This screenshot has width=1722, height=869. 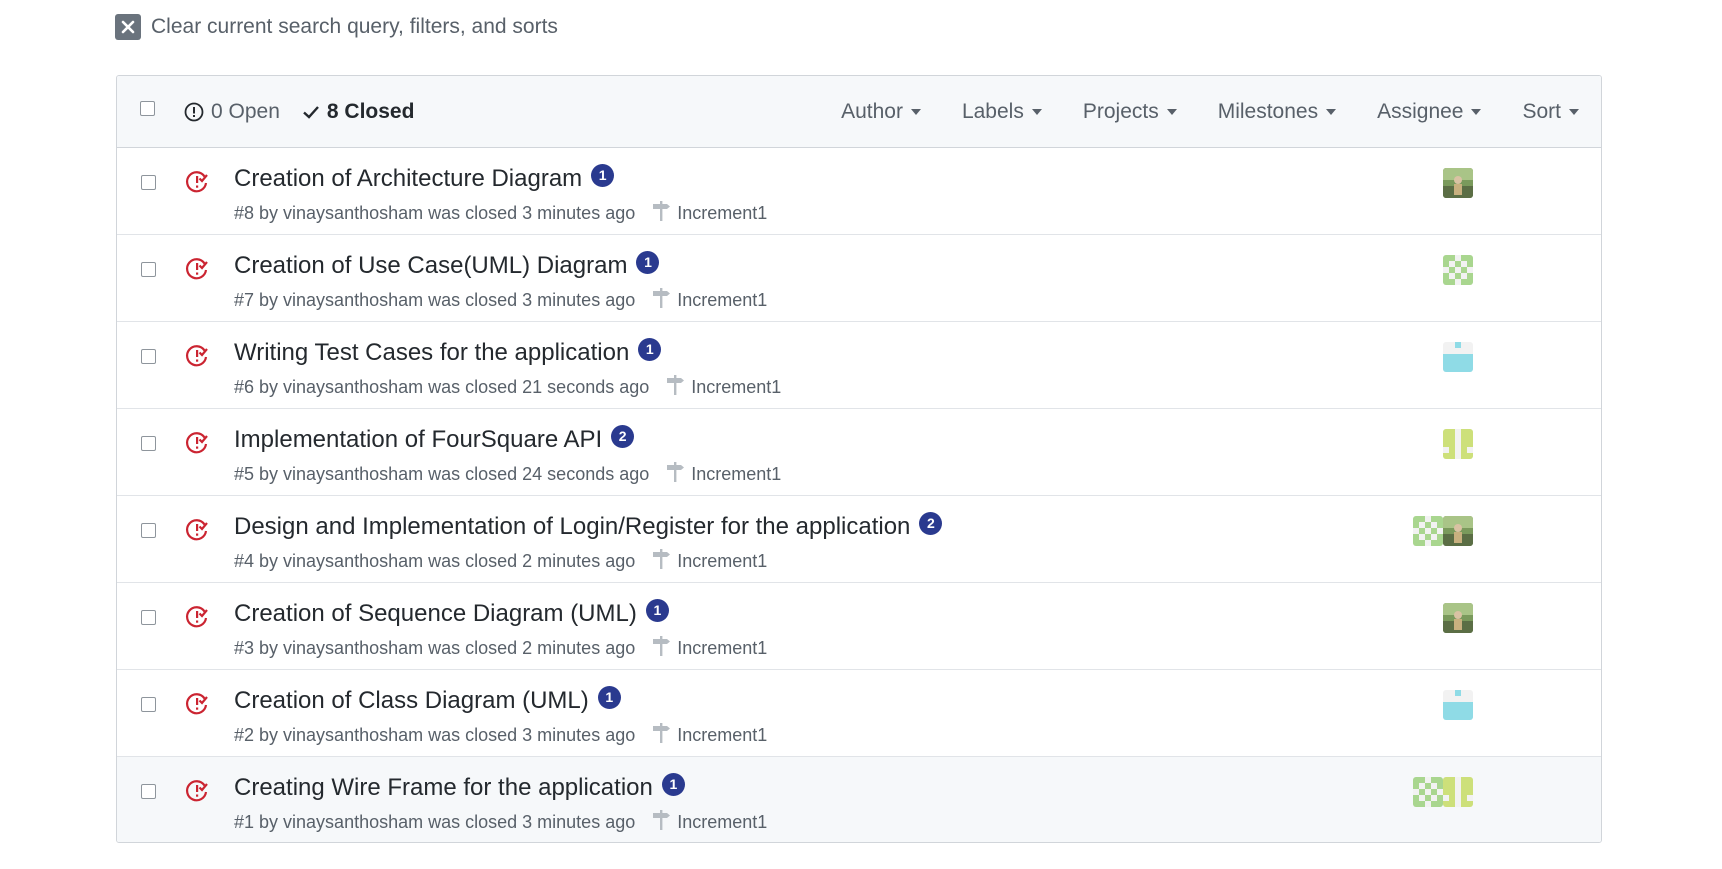 I want to click on filter-labels: Labels, so click(x=1002, y=112).